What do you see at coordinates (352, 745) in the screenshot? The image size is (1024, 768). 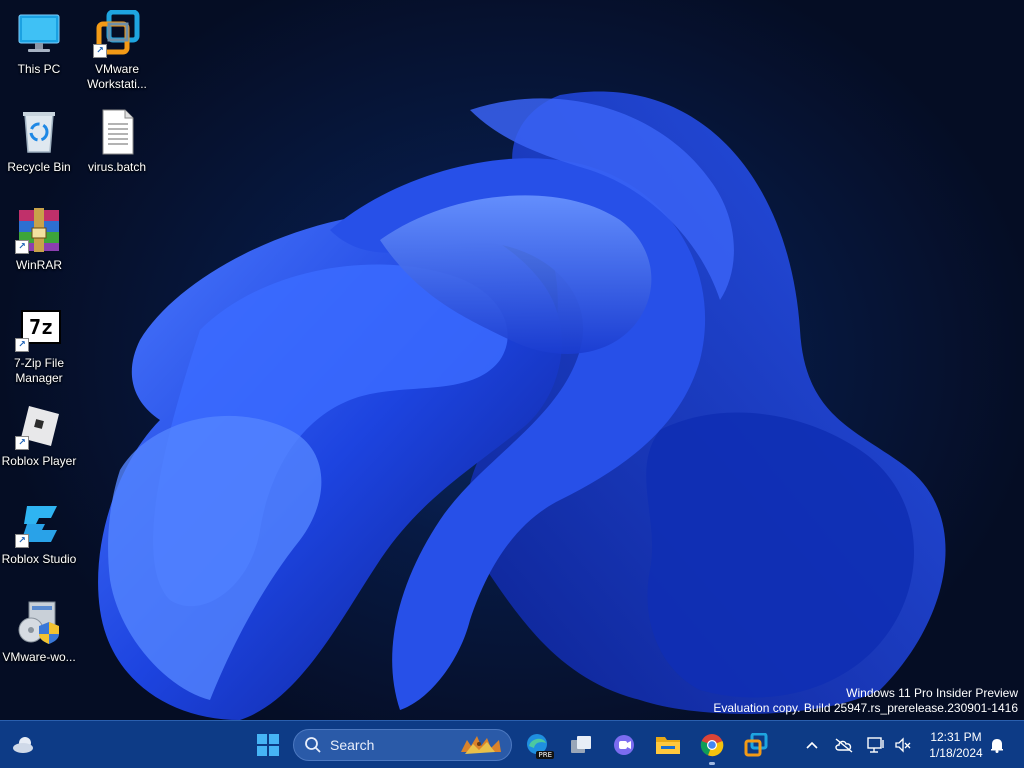 I see `search-placeholder: Search` at bounding box center [352, 745].